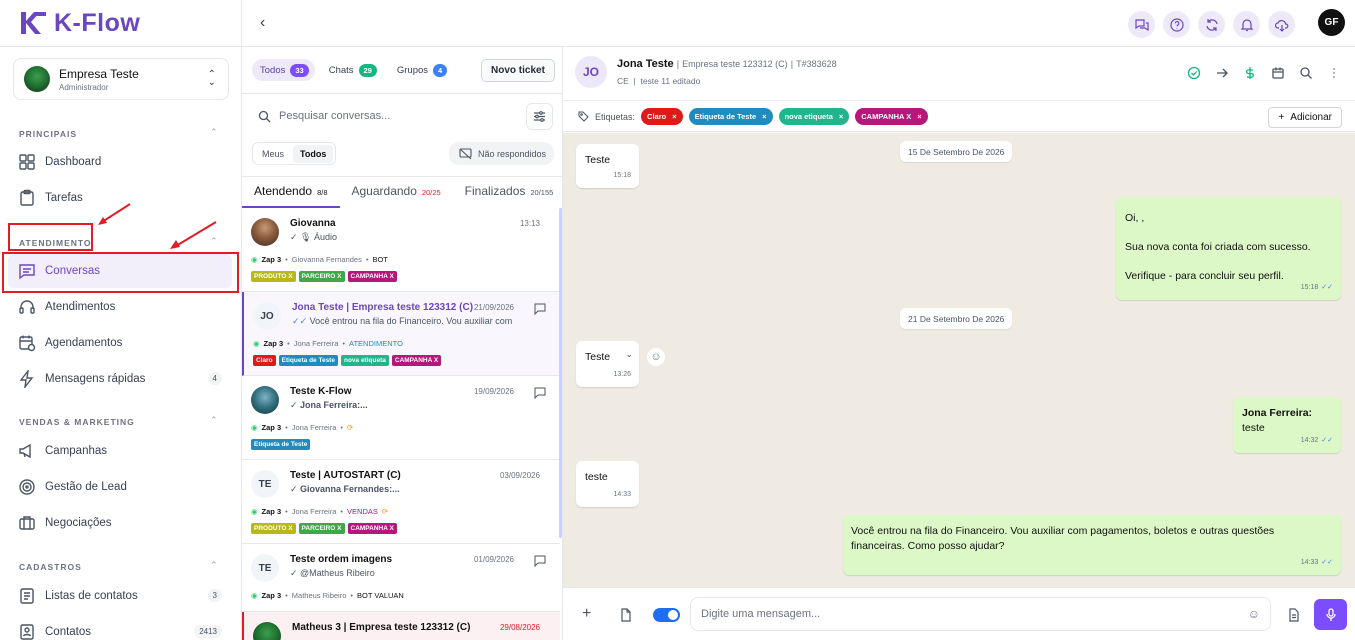 The width and height of the screenshot is (1355, 640). What do you see at coordinates (629, 354) in the screenshot?
I see `chevron-down-icon: ⌄` at bounding box center [629, 354].